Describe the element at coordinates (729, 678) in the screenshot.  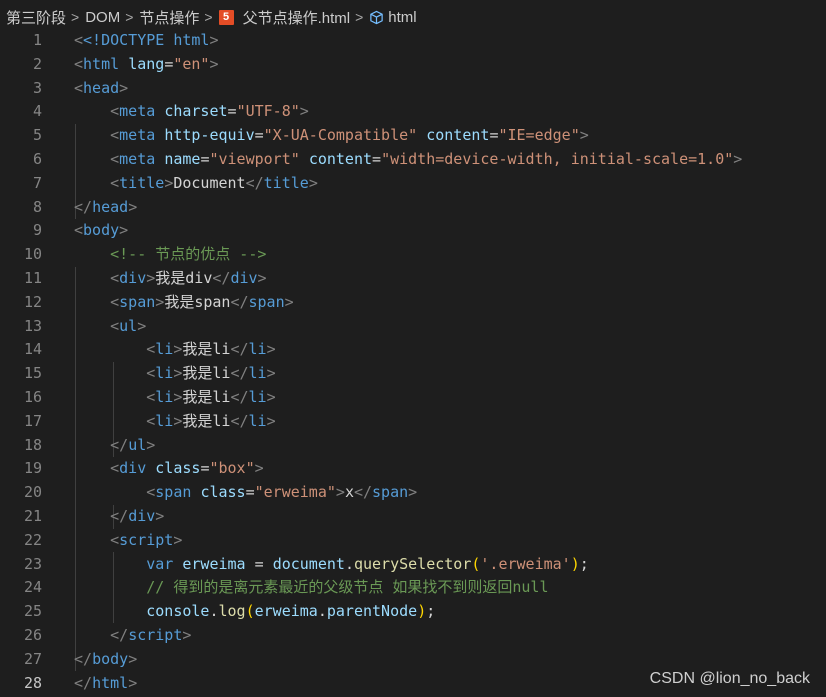
I see `watermark: CSDN @lion_no_back` at that location.